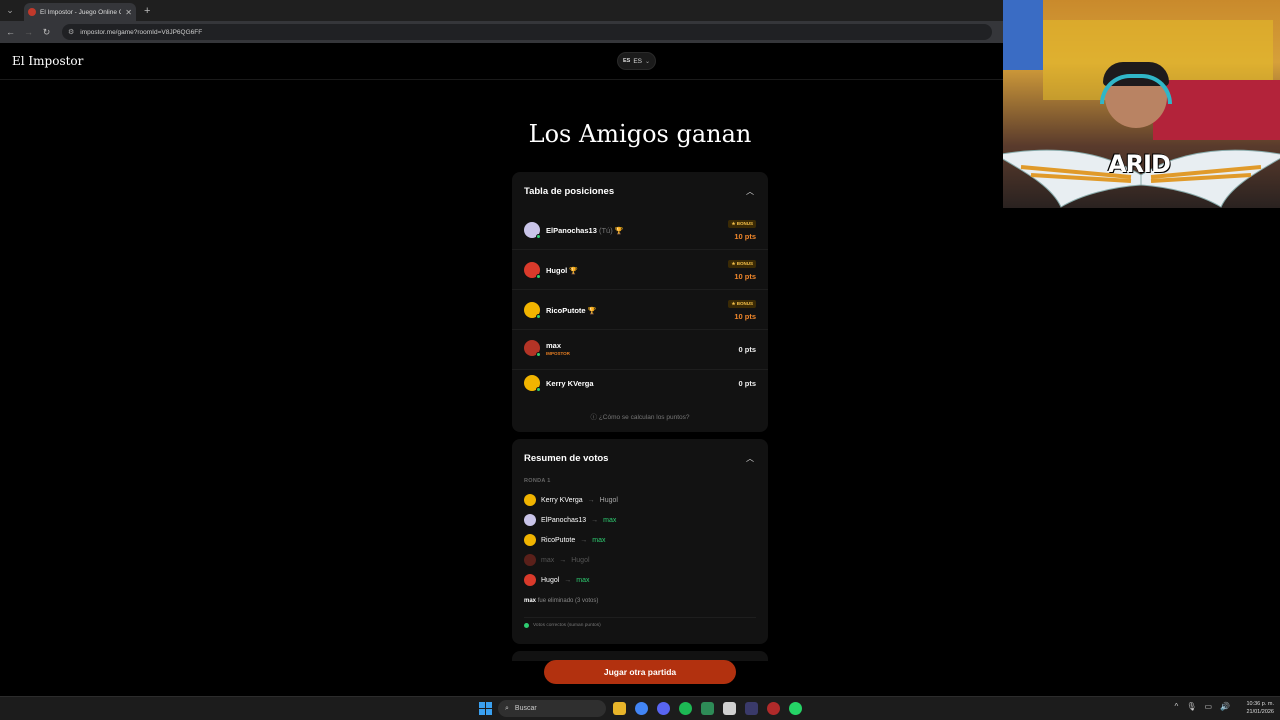  I want to click on file-explorer-icon, so click(619, 708).